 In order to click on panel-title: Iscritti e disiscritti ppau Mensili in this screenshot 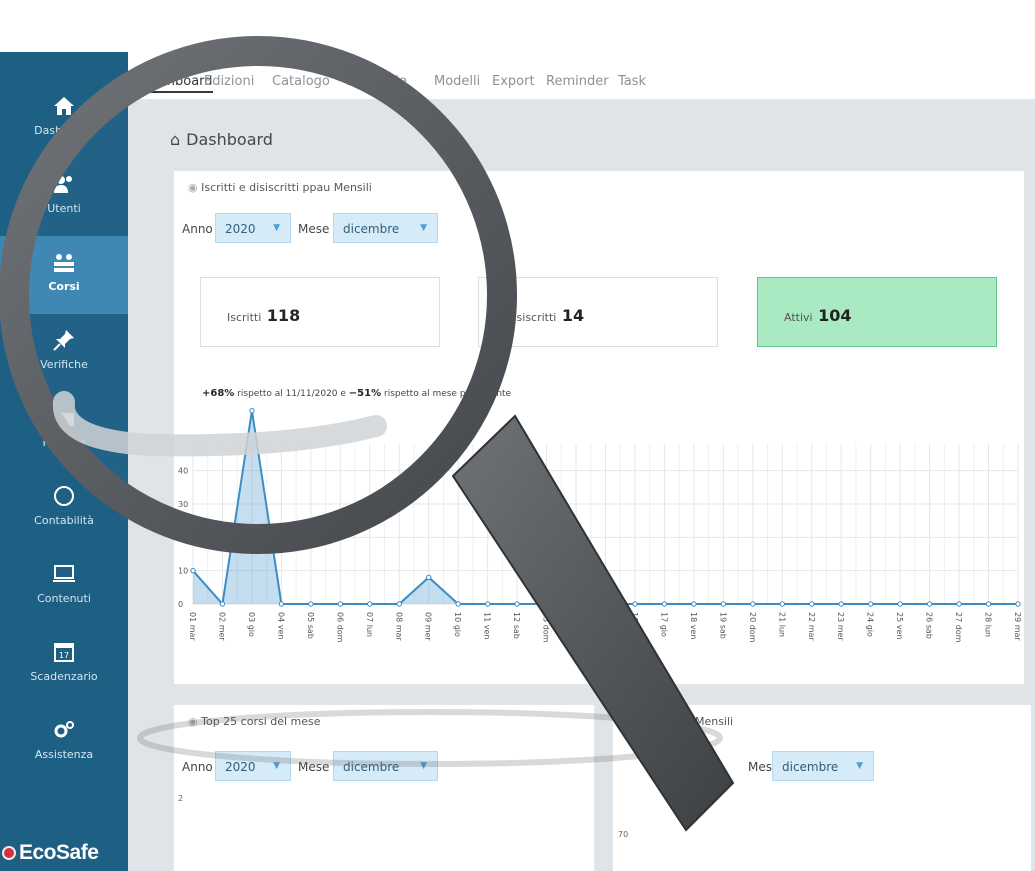, I will do `click(286, 187)`.